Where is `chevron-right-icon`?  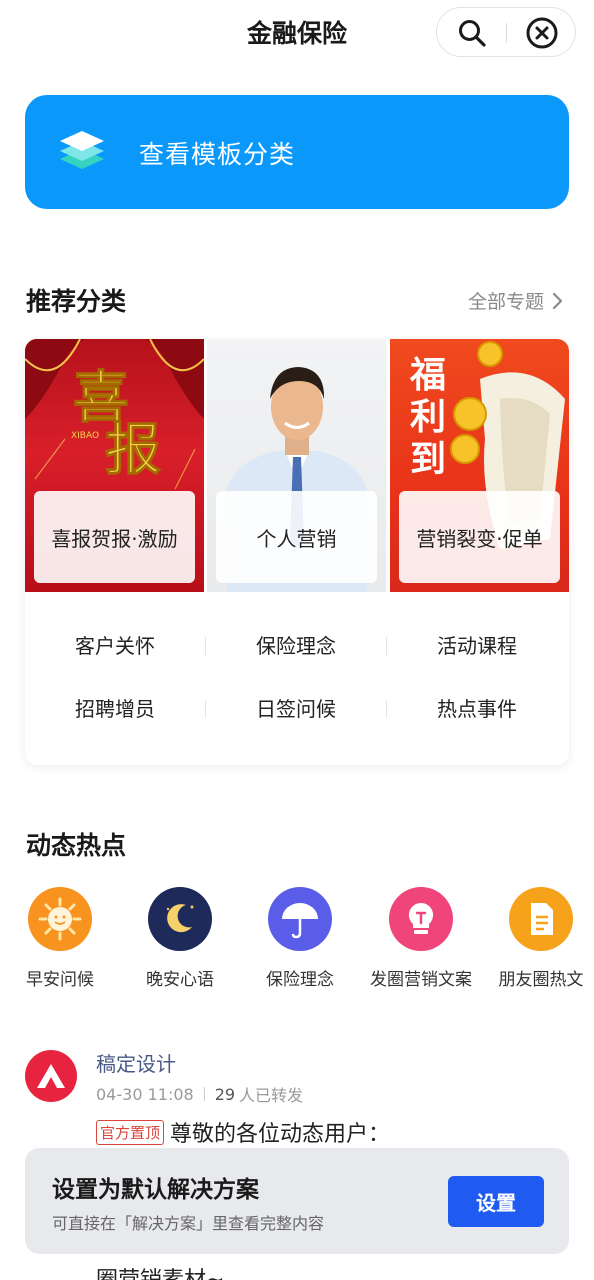 chevron-right-icon is located at coordinates (557, 300).